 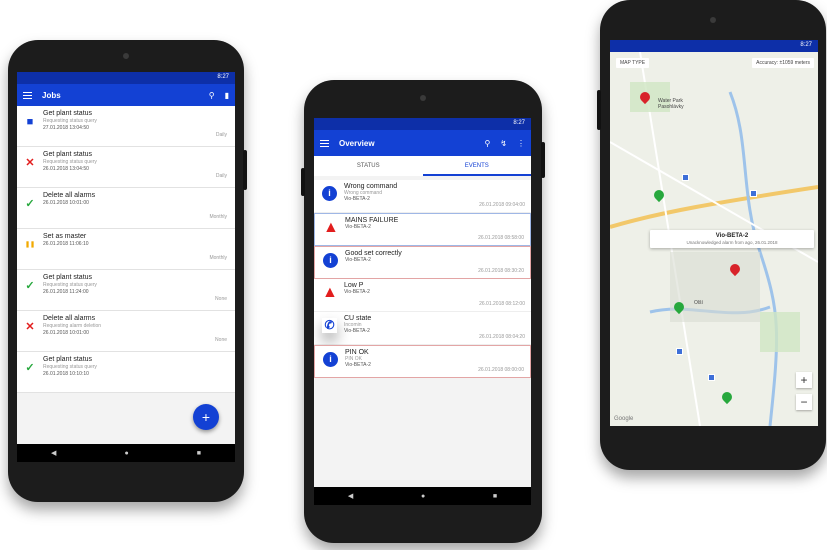 What do you see at coordinates (66, 333) in the screenshot?
I see `job-date: 26.01.2018 10:01:00` at bounding box center [66, 333].